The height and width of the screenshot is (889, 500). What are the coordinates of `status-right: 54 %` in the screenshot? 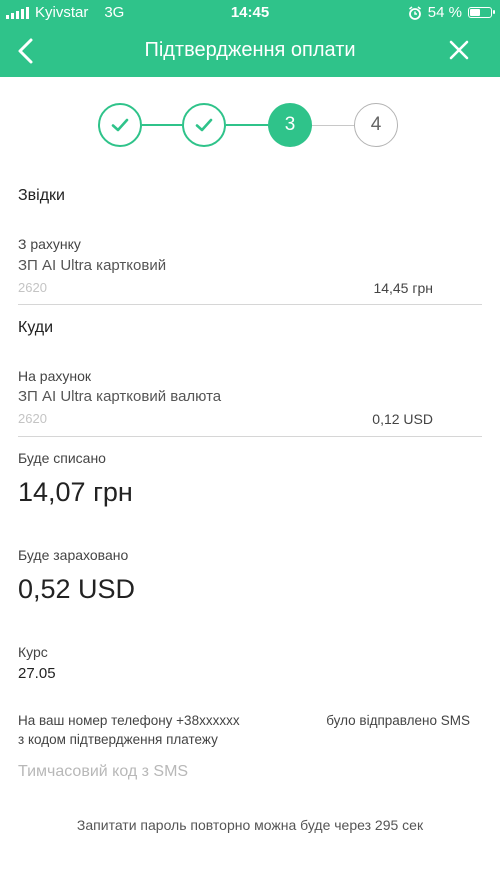 It's located at (451, 12).